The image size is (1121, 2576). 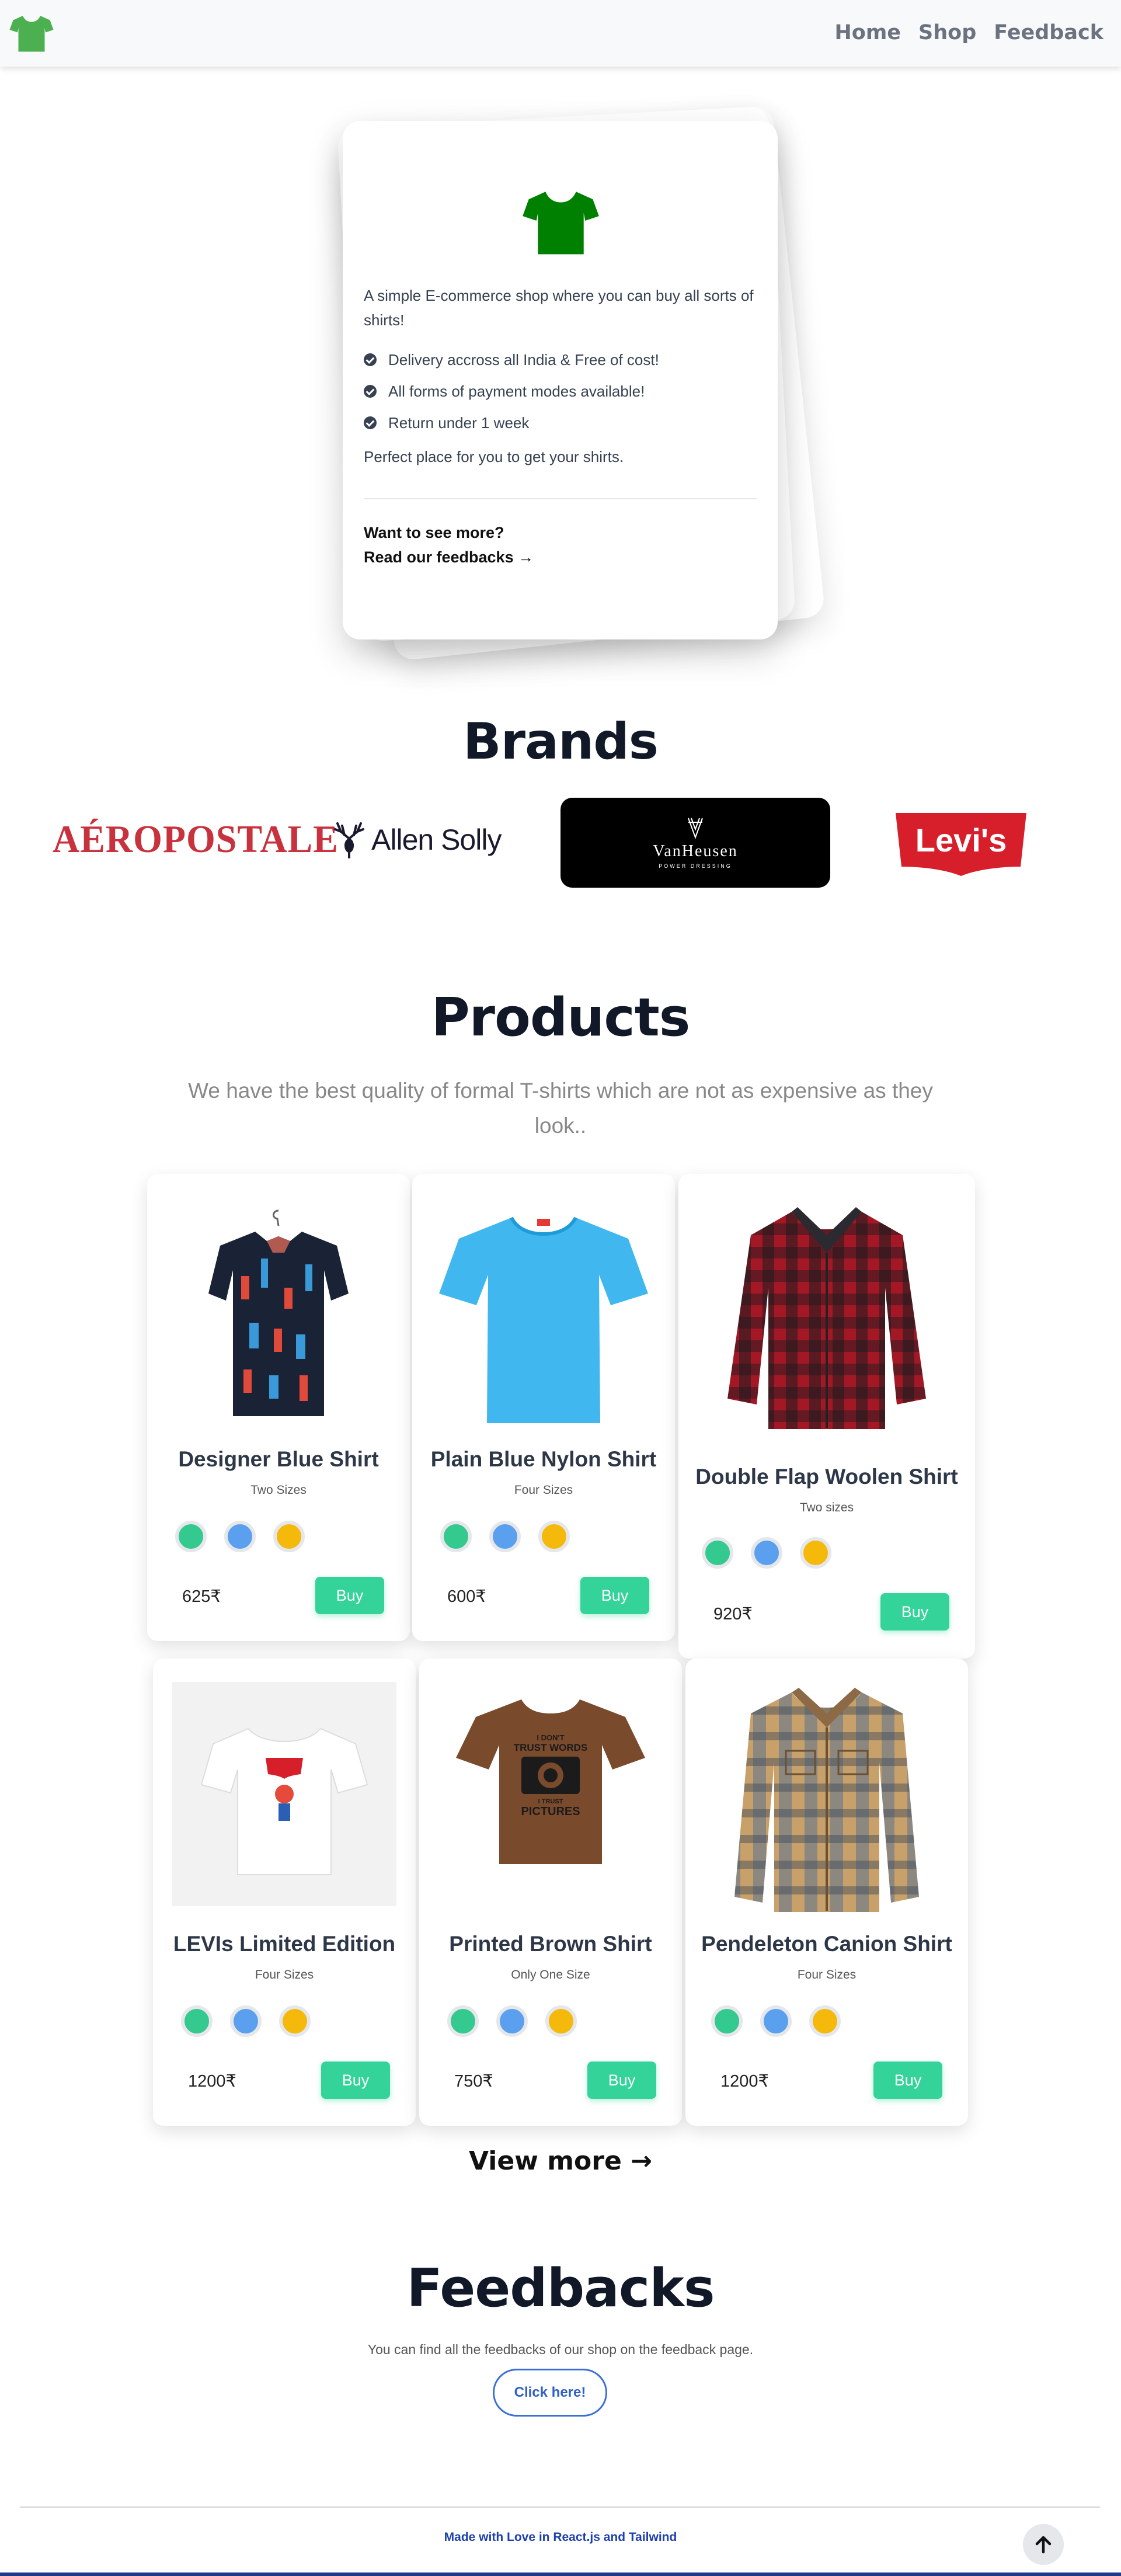 What do you see at coordinates (826, 1944) in the screenshot?
I see `product-name: Pendeleton Canion Shirt` at bounding box center [826, 1944].